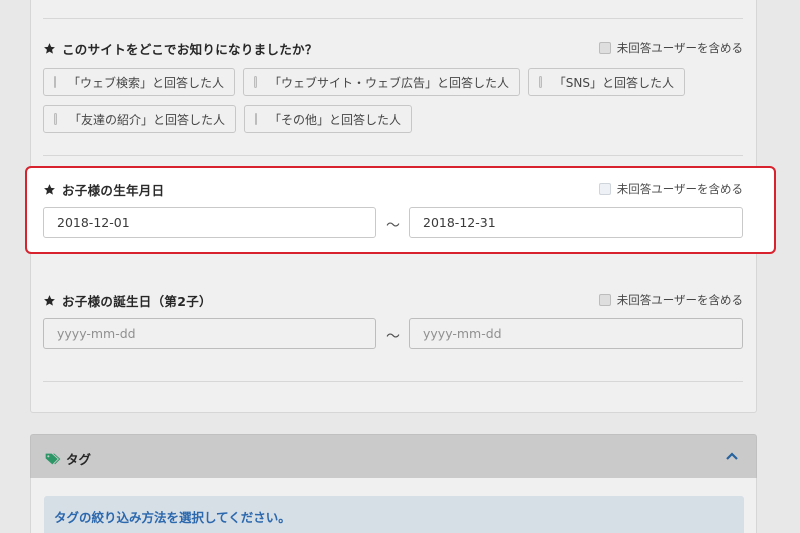  I want to click on option-label: 「SNS」と回答した人, so click(613, 82).